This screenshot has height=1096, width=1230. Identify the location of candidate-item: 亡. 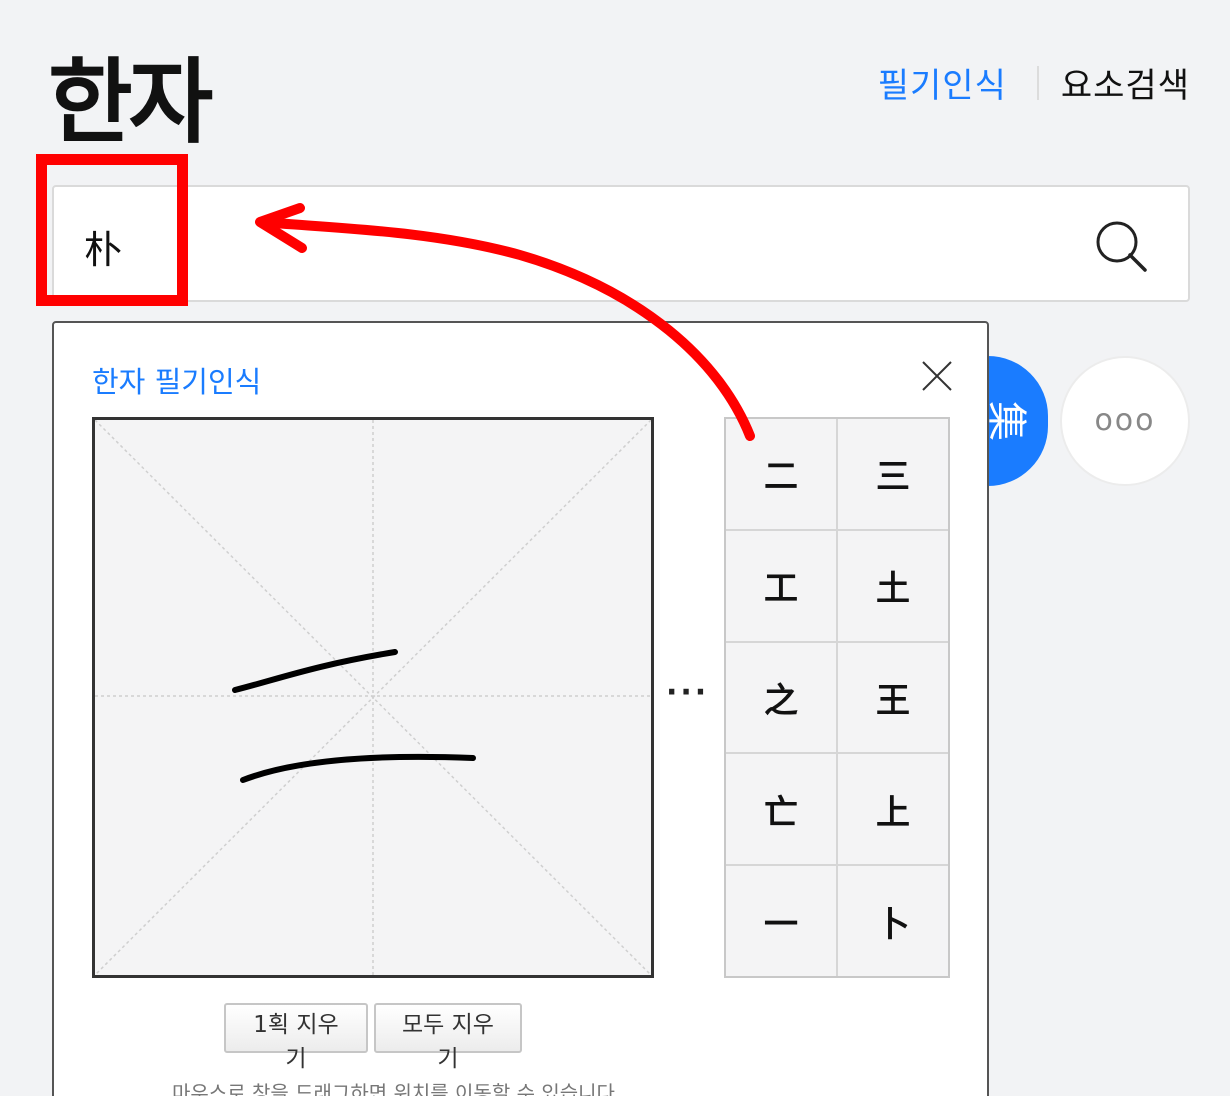
(781, 809).